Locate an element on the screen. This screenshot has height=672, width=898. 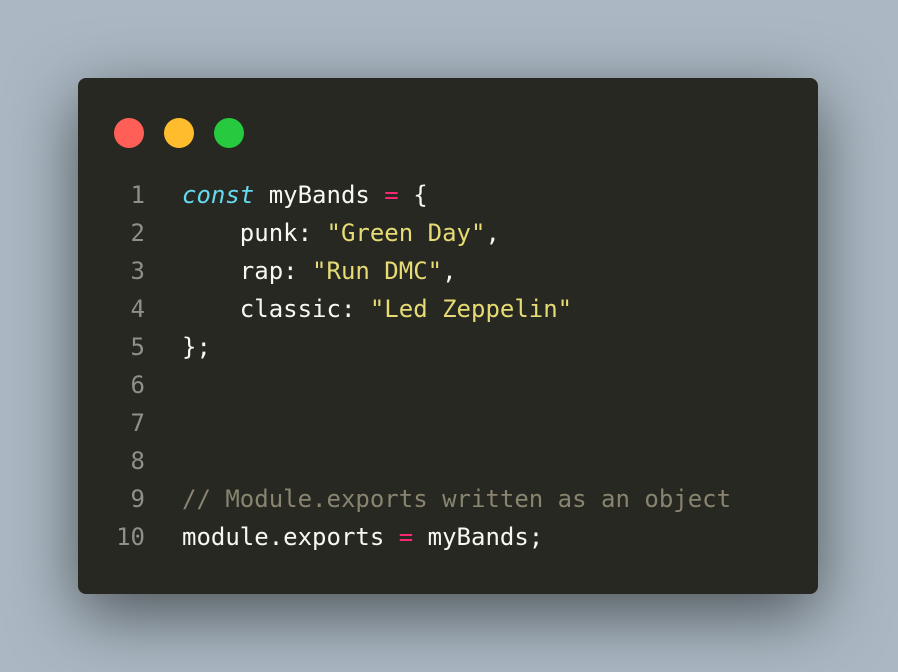
code-line: 1 const myBands = { is located at coordinates (448, 195).